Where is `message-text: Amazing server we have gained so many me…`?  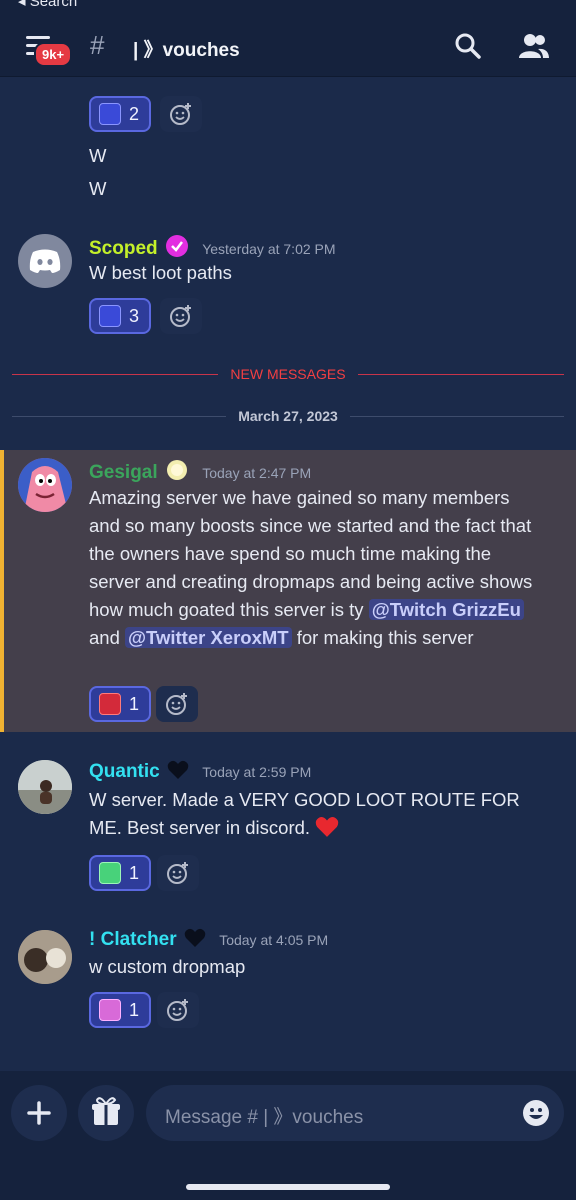 message-text: Amazing server we have gained so many me… is located at coordinates (311, 567).